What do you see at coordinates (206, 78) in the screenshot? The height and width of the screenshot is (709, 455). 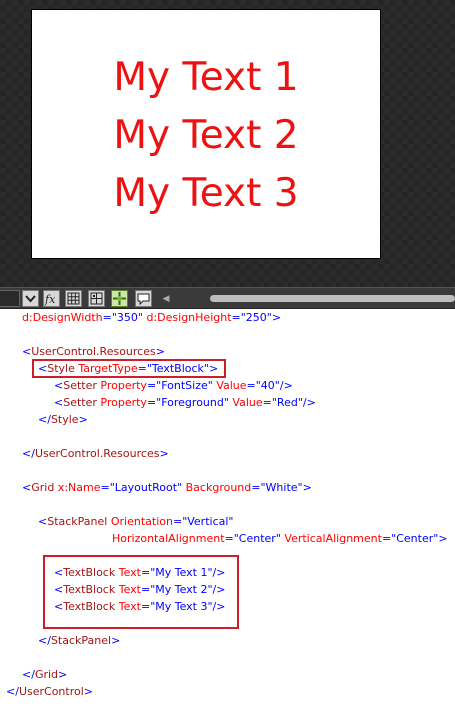 I see `preview-text-1: My Text 1` at bounding box center [206, 78].